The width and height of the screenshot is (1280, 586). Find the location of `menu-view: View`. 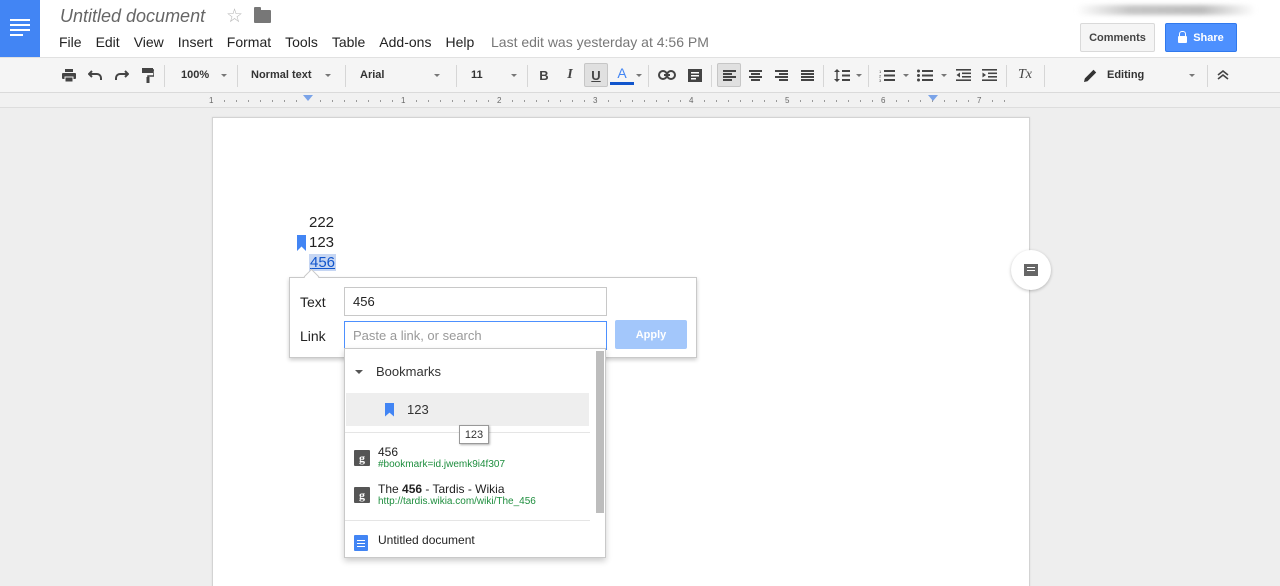

menu-view: View is located at coordinates (149, 42).